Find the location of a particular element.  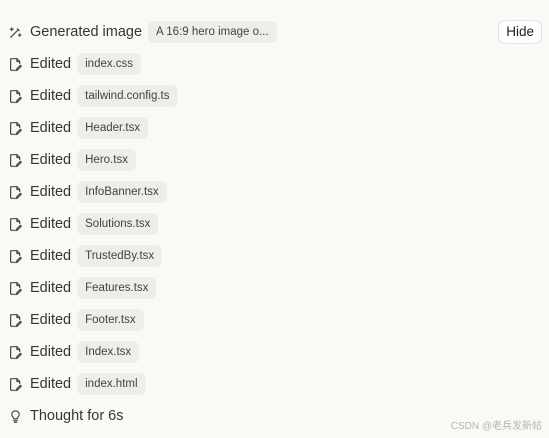

edited-file-row: Edited tailwind.config.ts is located at coordinates (274, 96).